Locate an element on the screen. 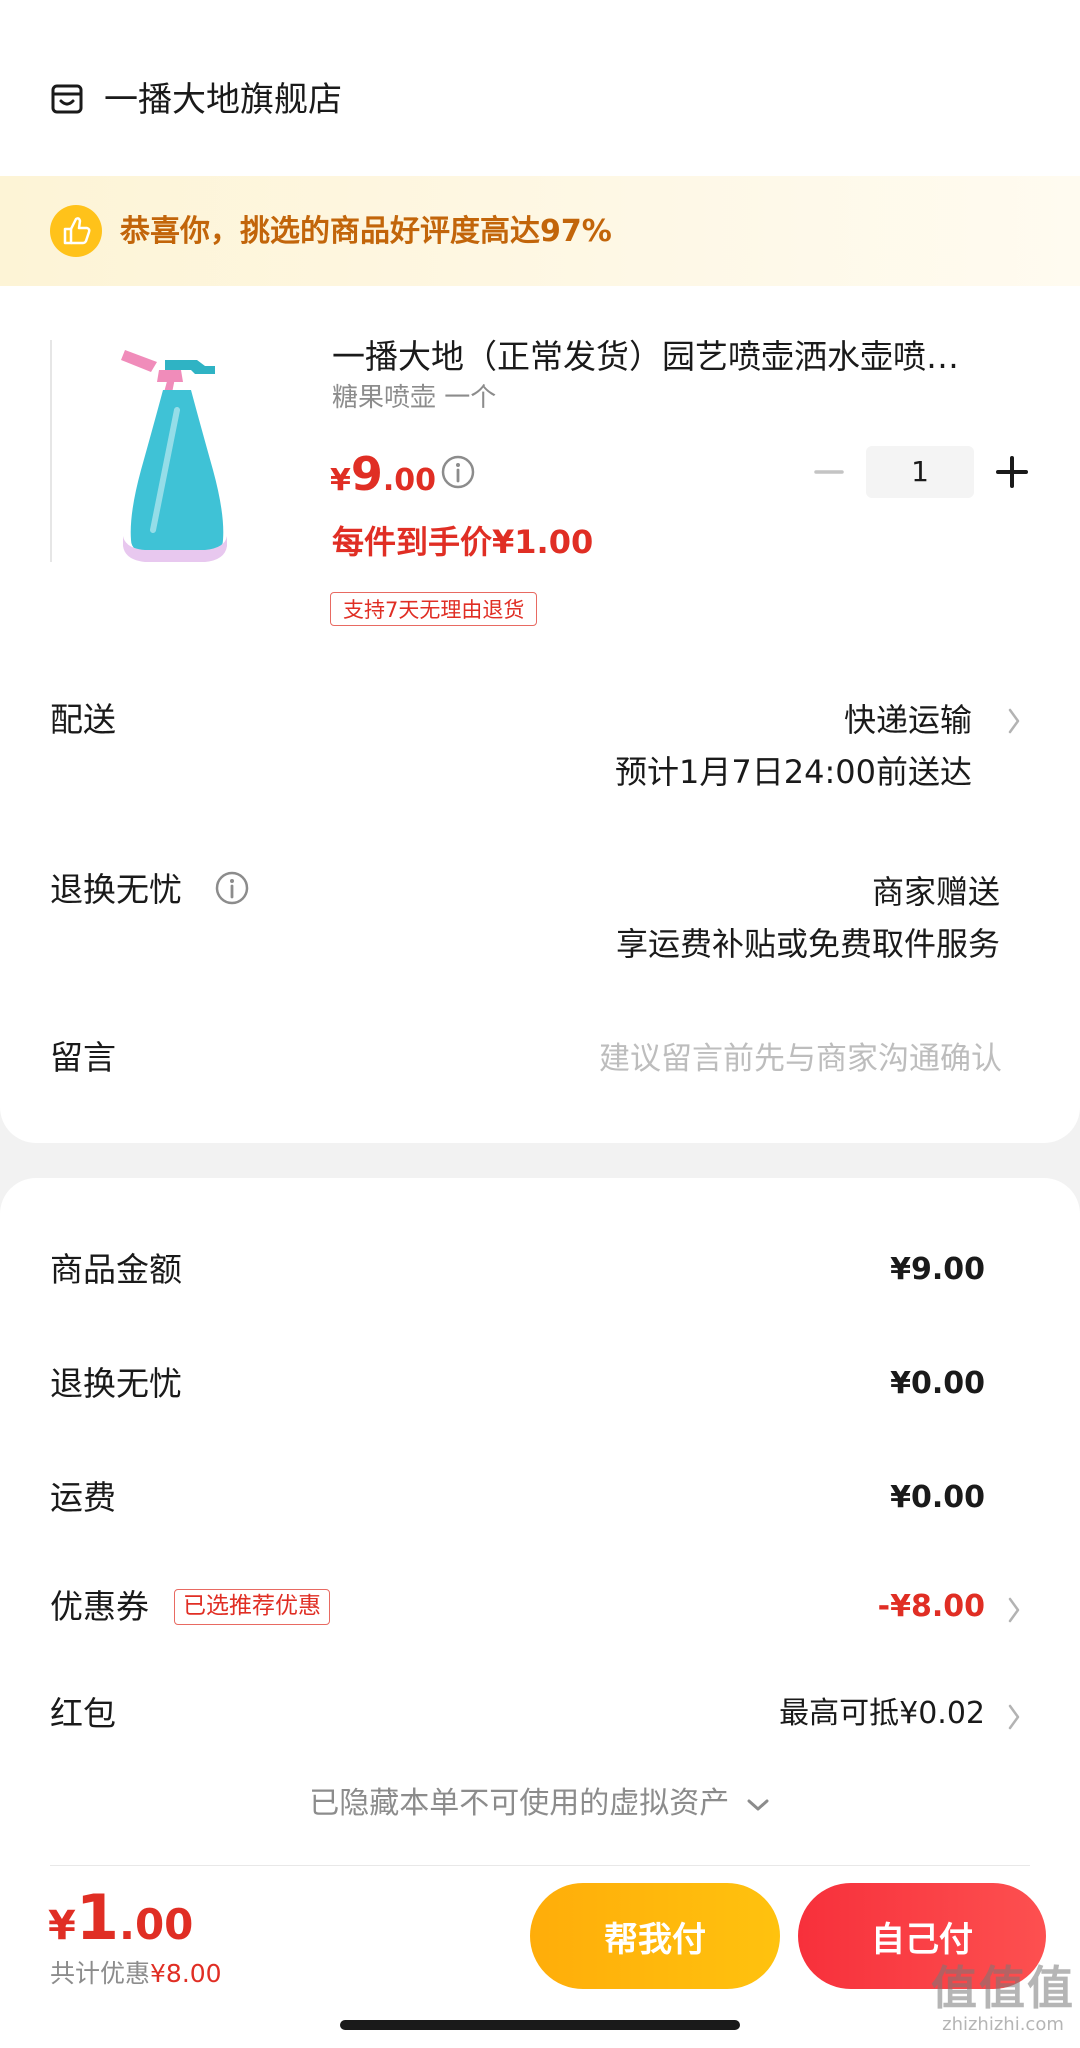 This screenshot has width=1080, height=2048. savings-amount: ¥8.00 is located at coordinates (186, 1973).